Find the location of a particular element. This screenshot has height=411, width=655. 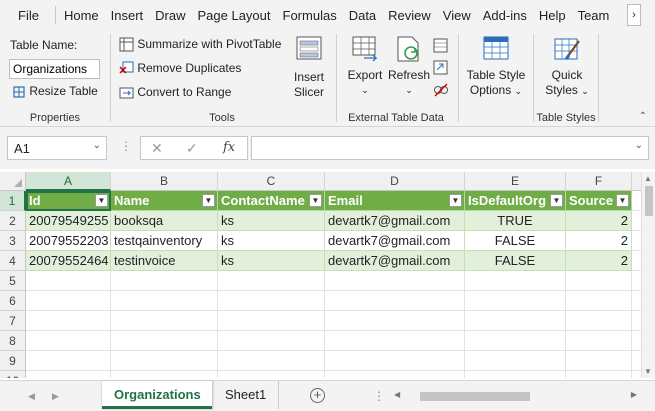

cancel-icon: ✕ is located at coordinates (157, 148).